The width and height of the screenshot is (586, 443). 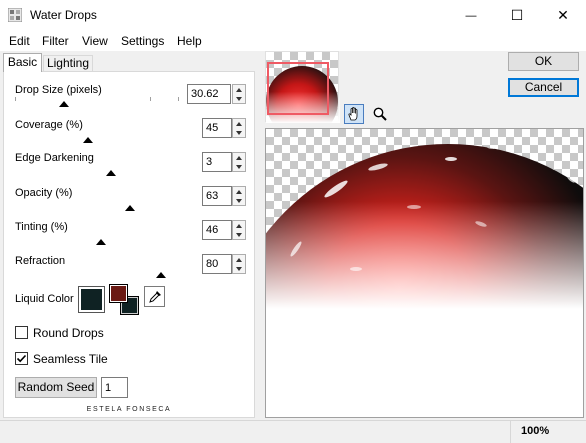 I want to click on foreground-color-swatch, so click(x=118, y=293).